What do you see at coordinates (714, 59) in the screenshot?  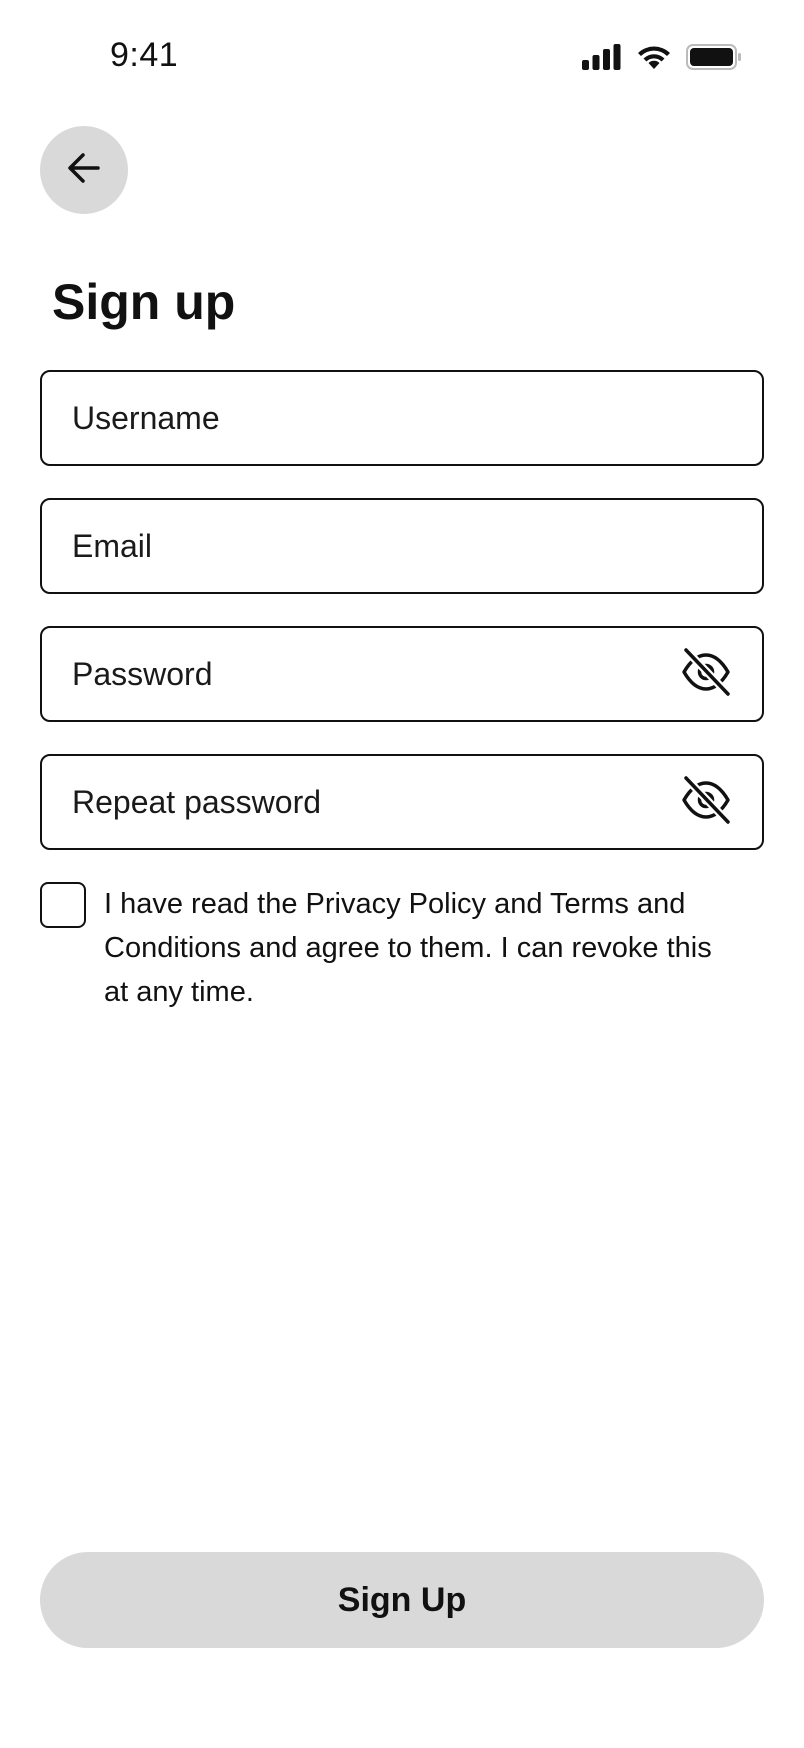 I see `battery-icon` at bounding box center [714, 59].